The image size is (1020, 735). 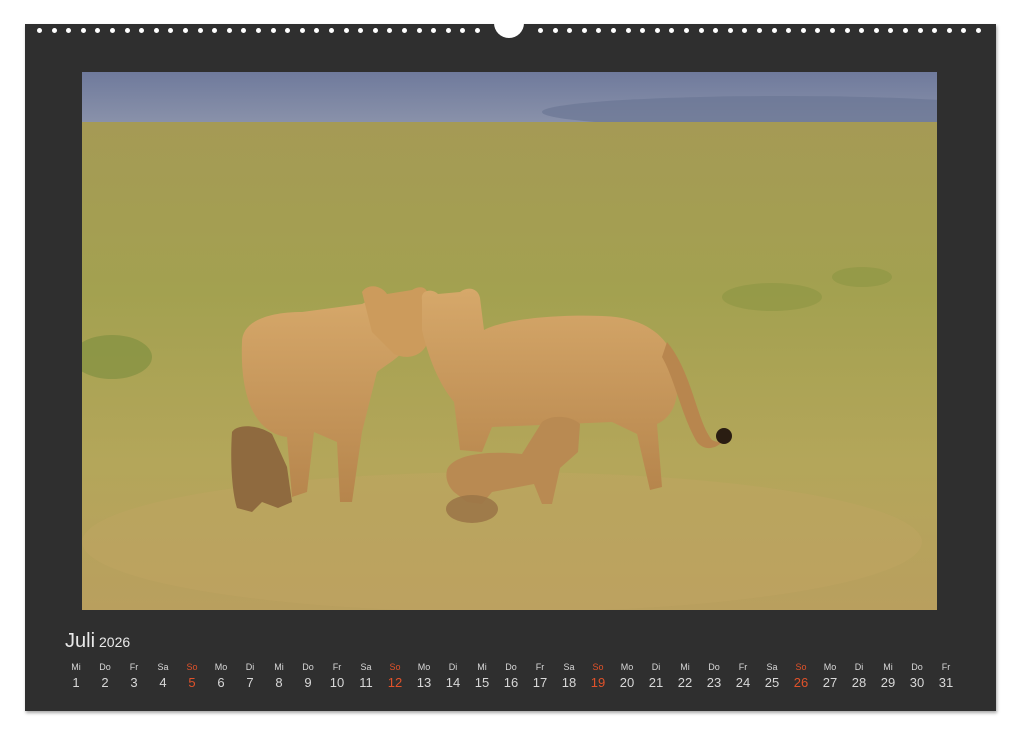 I want to click on day-cell: Fr24, so click(x=743, y=676).